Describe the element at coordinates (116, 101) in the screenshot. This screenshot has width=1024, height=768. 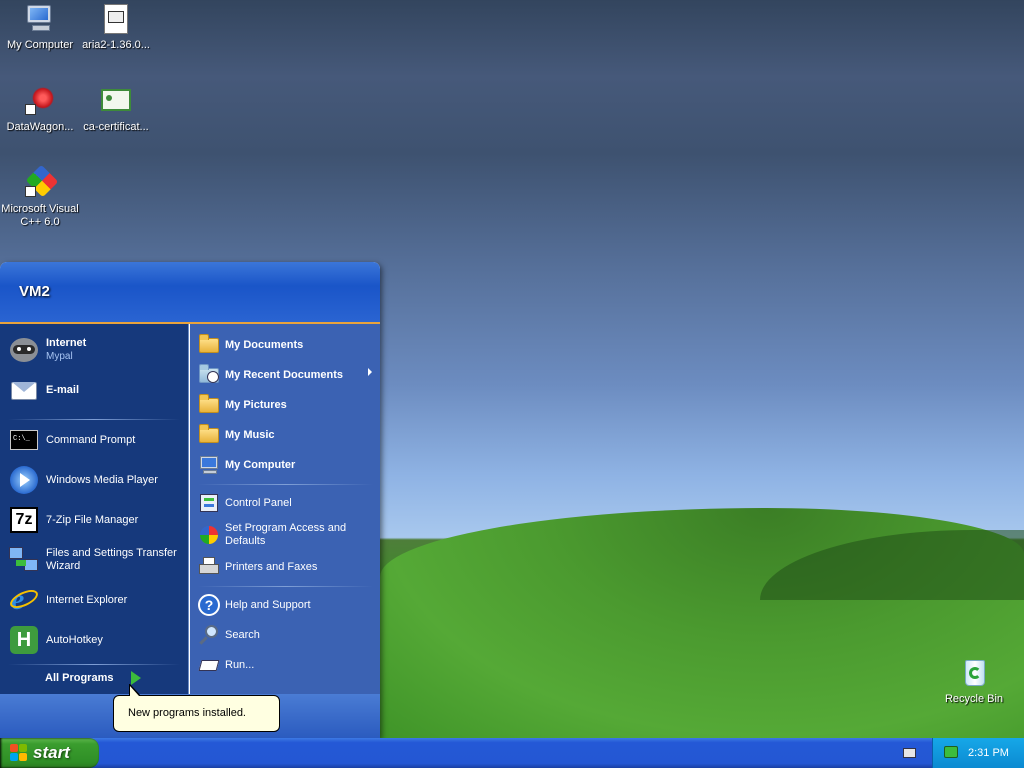
I see `certificate-icon` at that location.